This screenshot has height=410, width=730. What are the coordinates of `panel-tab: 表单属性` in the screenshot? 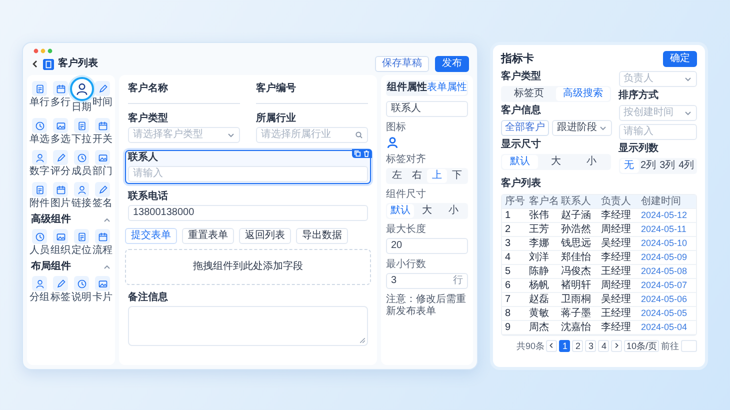 It's located at (447, 88).